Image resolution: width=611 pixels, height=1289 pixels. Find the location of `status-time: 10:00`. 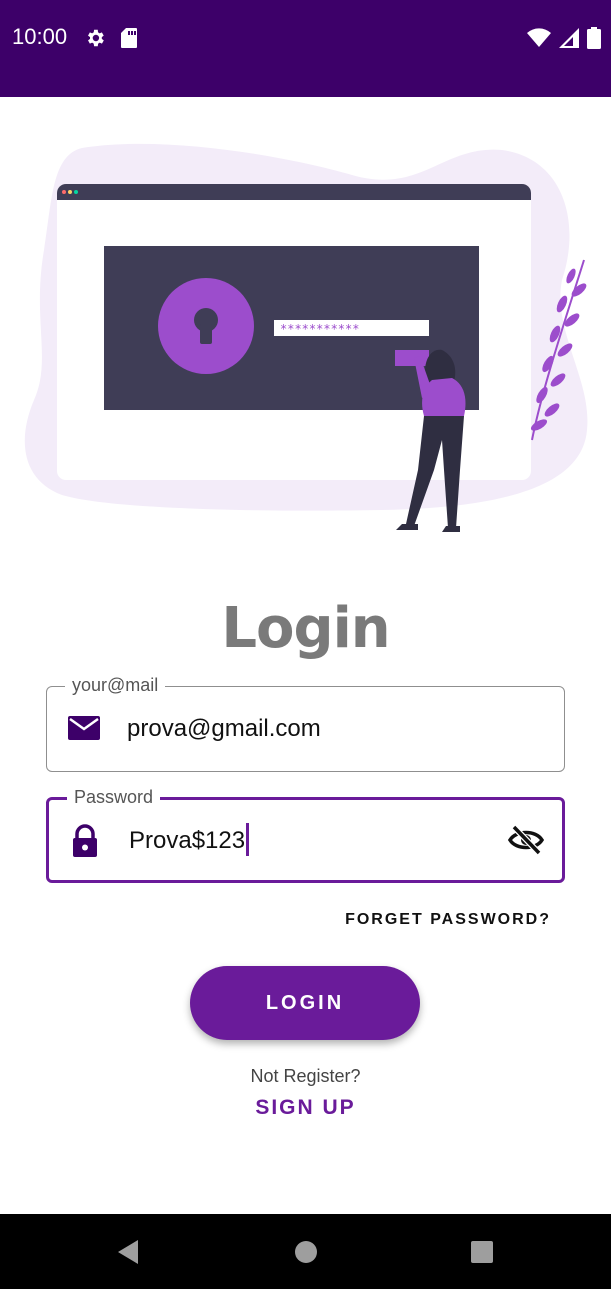

status-time: 10:00 is located at coordinates (40, 36).